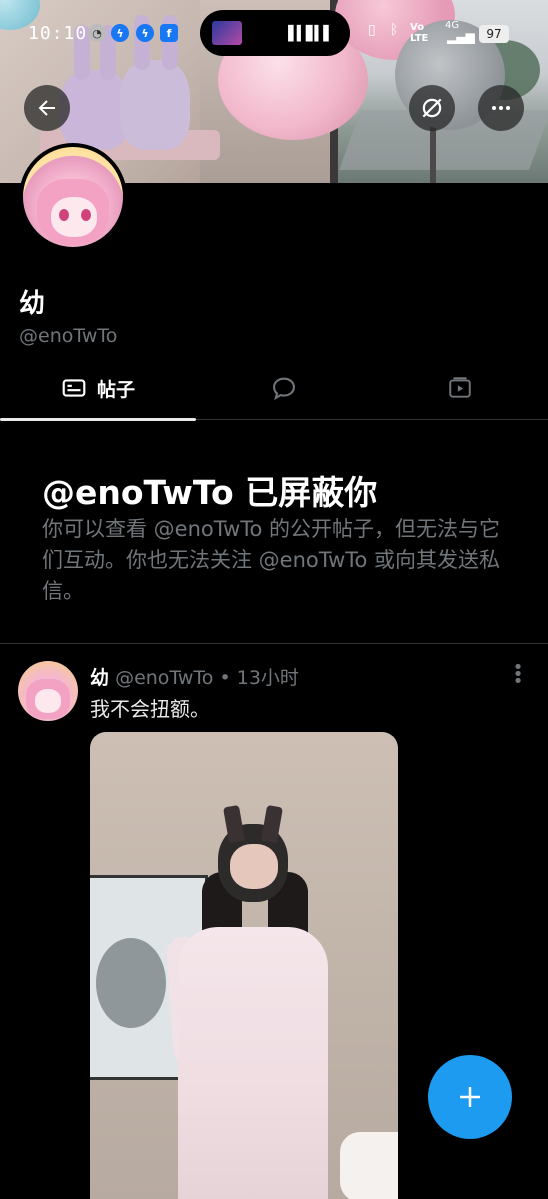 The width and height of the screenshot is (548, 1199). Describe the element at coordinates (494, 34) in the screenshot. I see `battery-indicator: 97` at that location.